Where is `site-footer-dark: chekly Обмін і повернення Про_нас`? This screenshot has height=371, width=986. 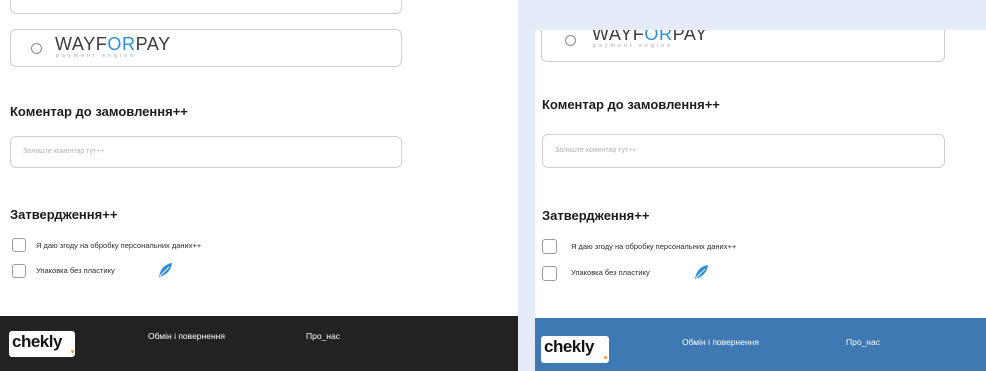 site-footer-dark: chekly Обмін і повернення Про_нас is located at coordinates (259, 343).